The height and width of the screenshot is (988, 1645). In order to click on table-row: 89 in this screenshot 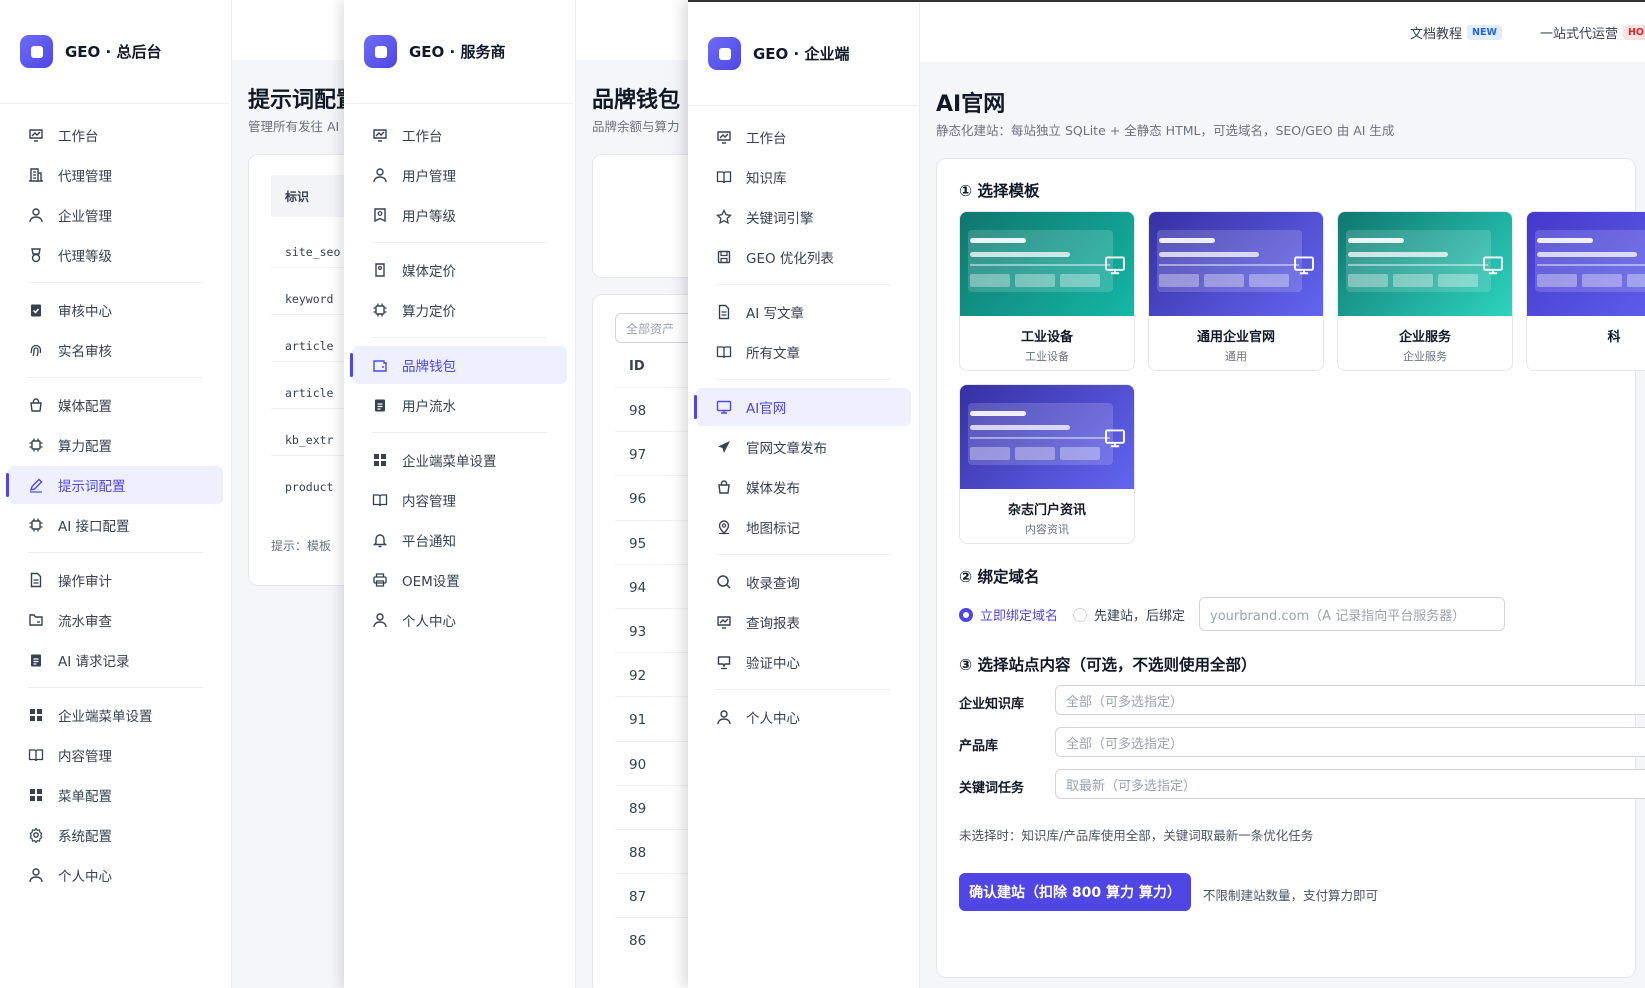, I will do `click(637, 809)`.